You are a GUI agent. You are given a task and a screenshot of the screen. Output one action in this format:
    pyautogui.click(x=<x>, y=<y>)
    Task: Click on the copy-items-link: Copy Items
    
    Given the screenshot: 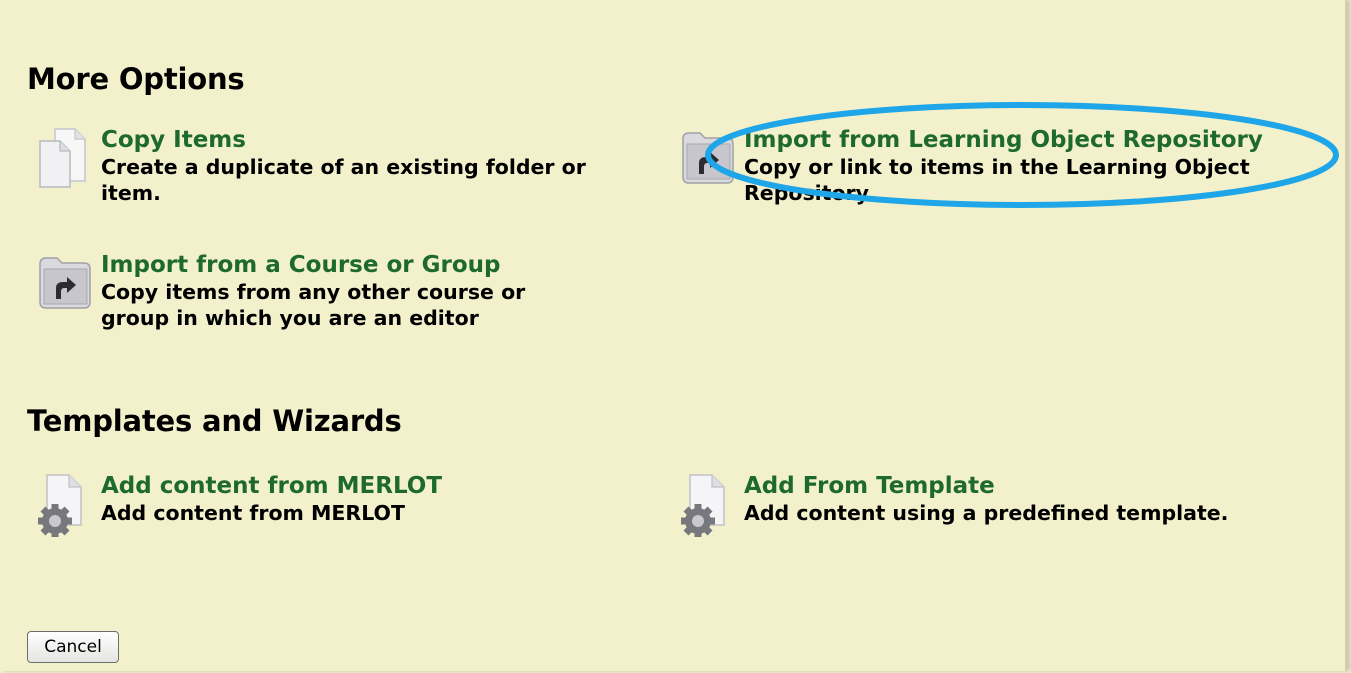 What is the action you would take?
    pyautogui.click(x=351, y=140)
    